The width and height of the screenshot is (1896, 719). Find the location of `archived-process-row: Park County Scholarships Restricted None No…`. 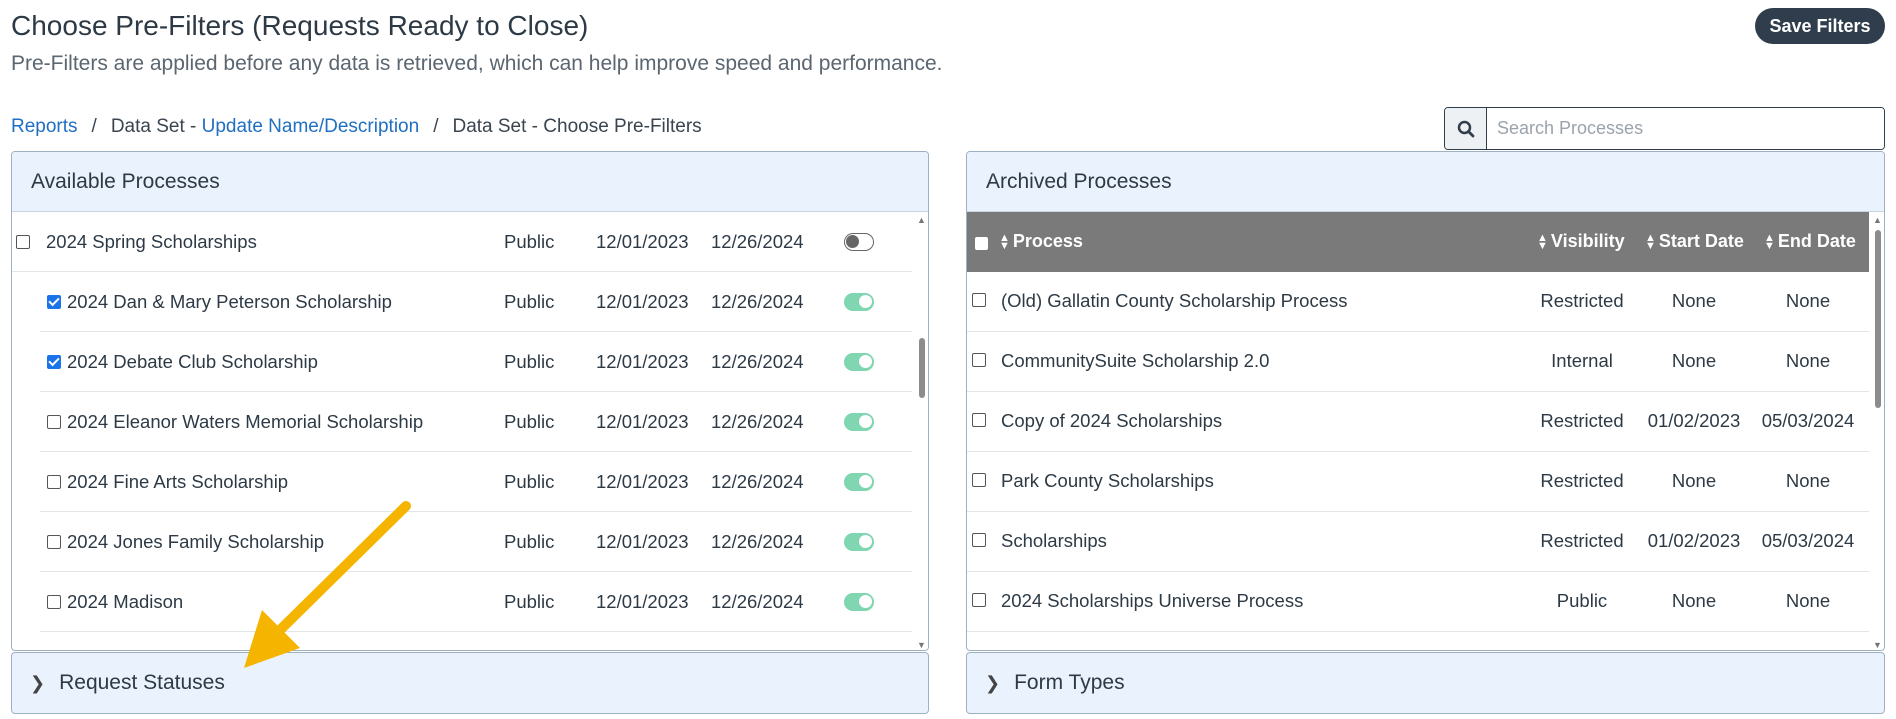

archived-process-row: Park County Scholarships Restricted None No… is located at coordinates (1418, 482).